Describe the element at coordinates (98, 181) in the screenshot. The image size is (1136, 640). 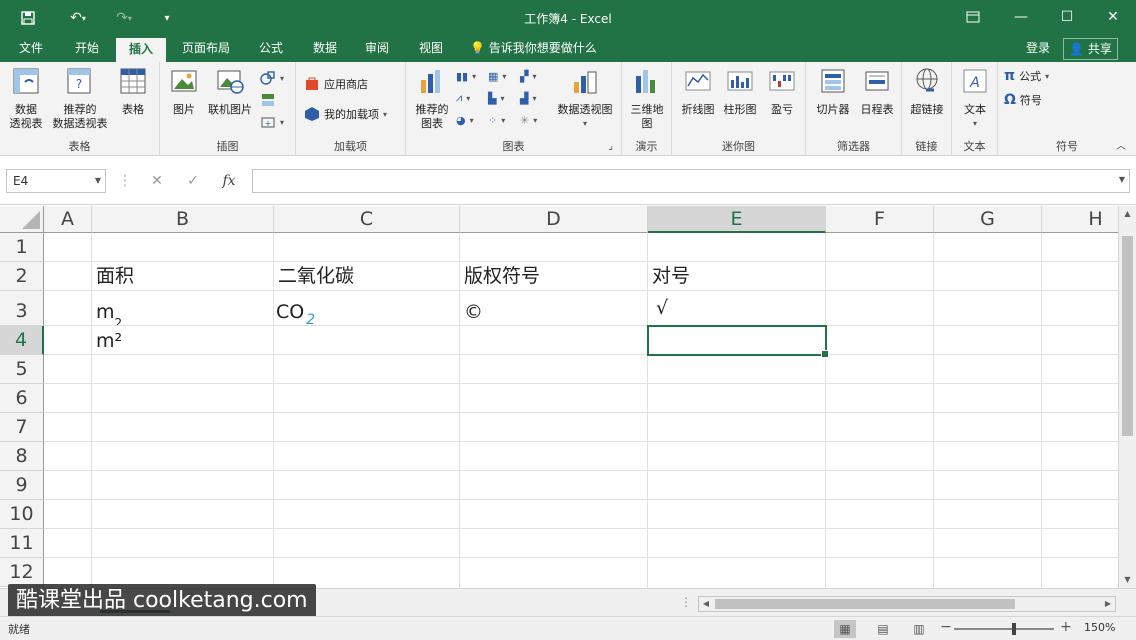
I see `name-box-dropdown-icon: ▼` at that location.